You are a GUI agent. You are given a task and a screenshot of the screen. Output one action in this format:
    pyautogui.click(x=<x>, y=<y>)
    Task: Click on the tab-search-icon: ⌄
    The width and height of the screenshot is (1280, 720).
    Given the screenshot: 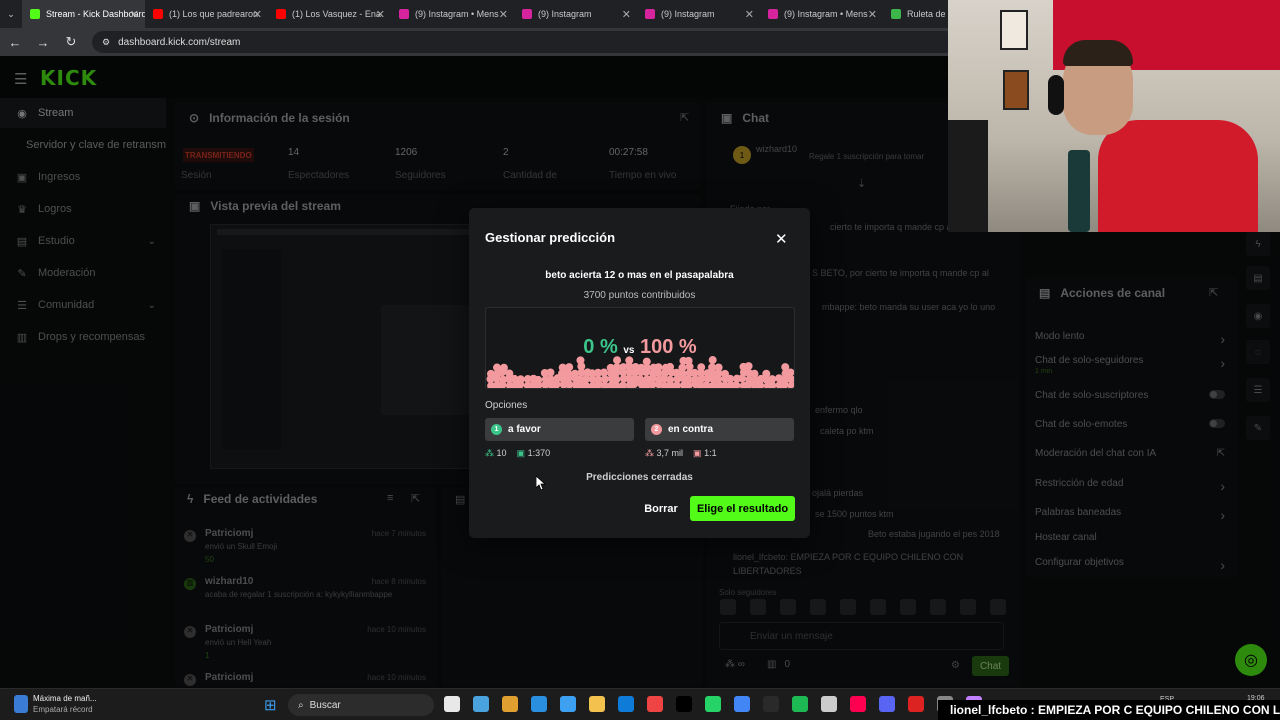 What is the action you would take?
    pyautogui.click(x=11, y=14)
    